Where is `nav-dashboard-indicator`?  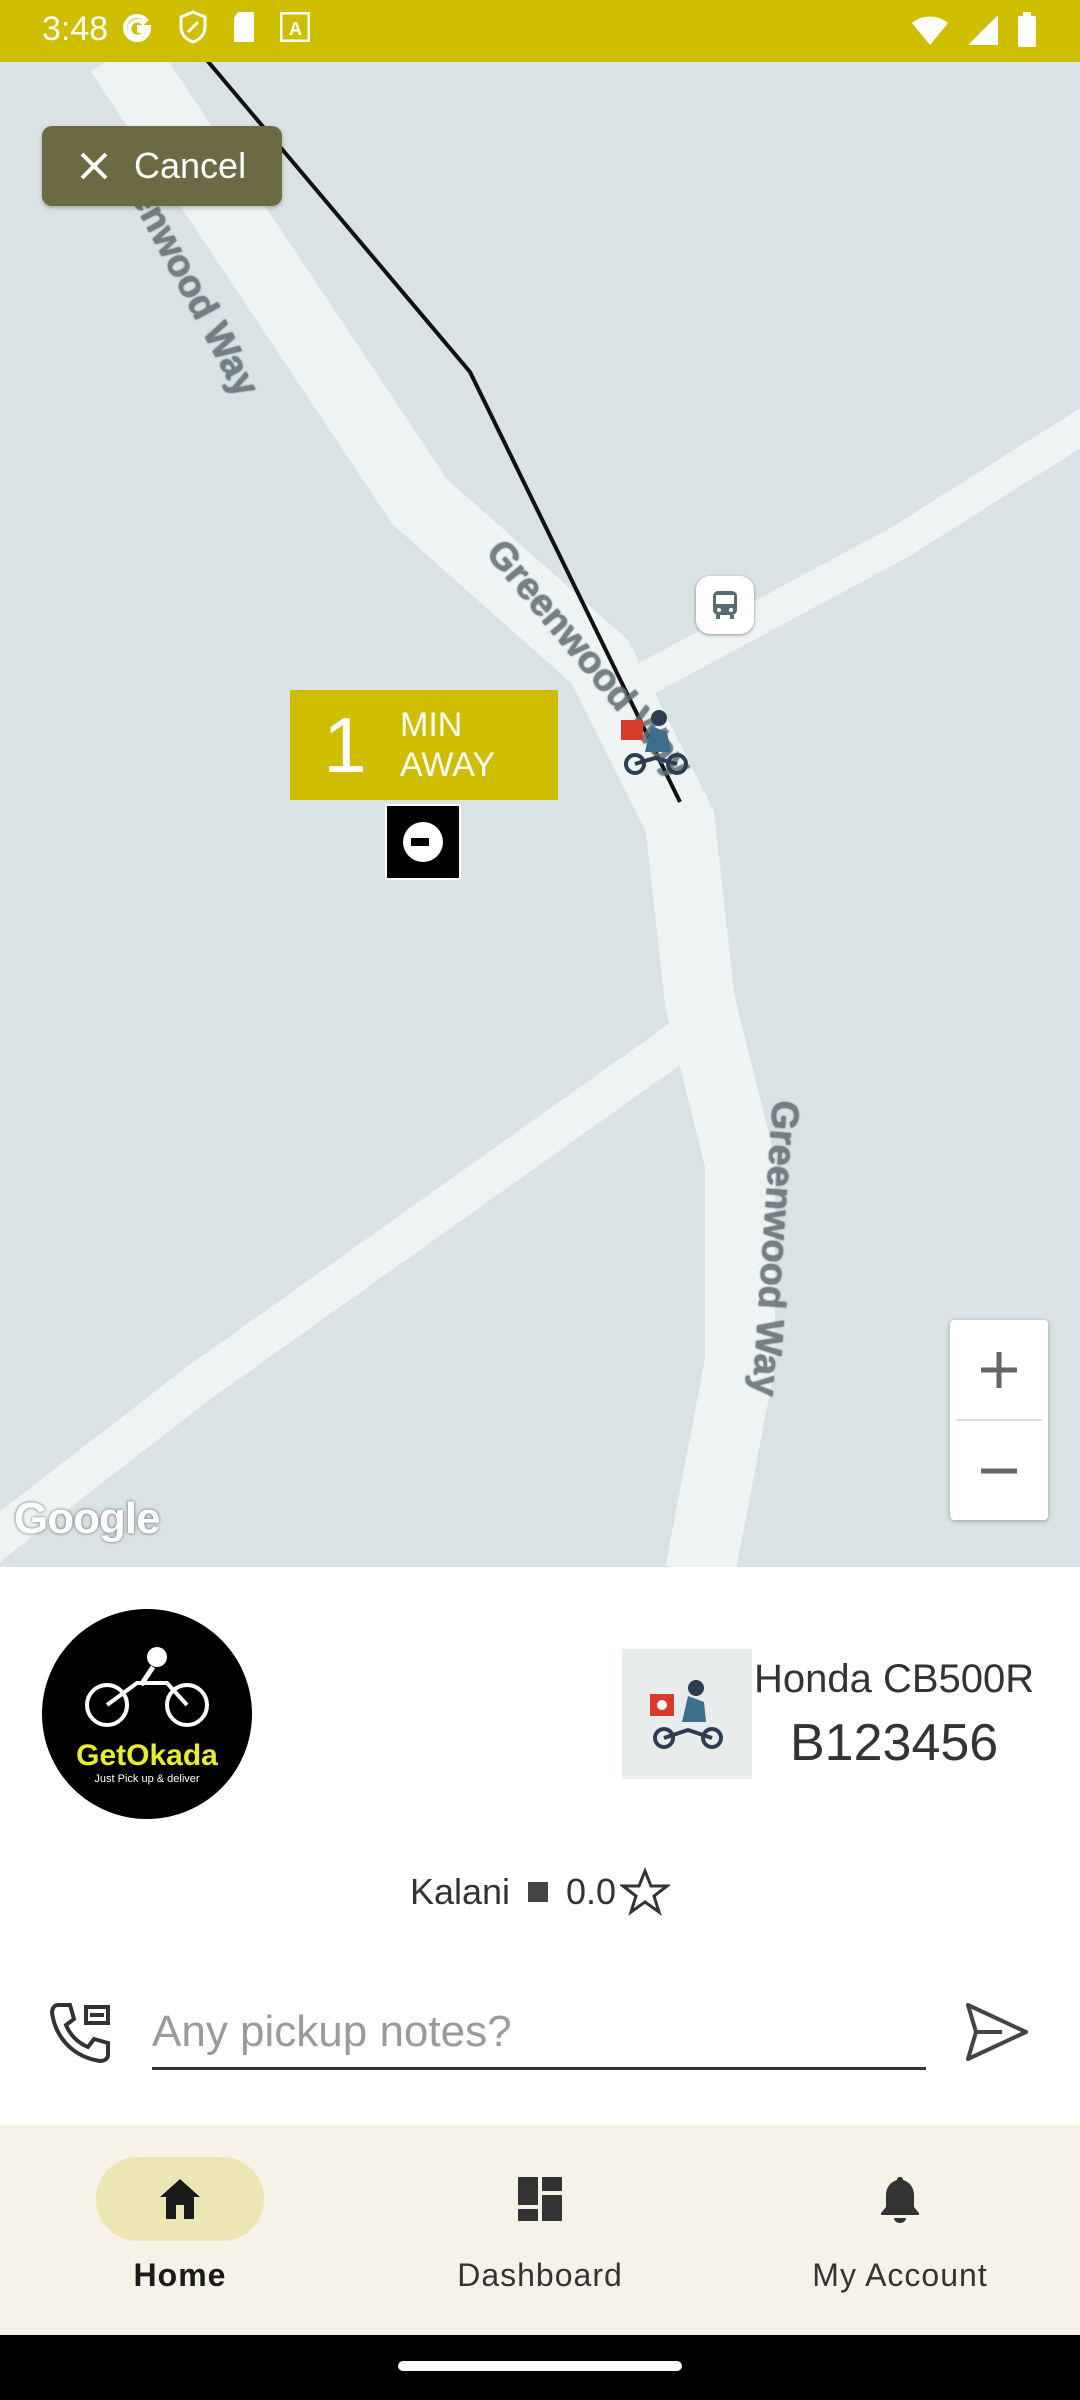 nav-dashboard-indicator is located at coordinates (540, 2199).